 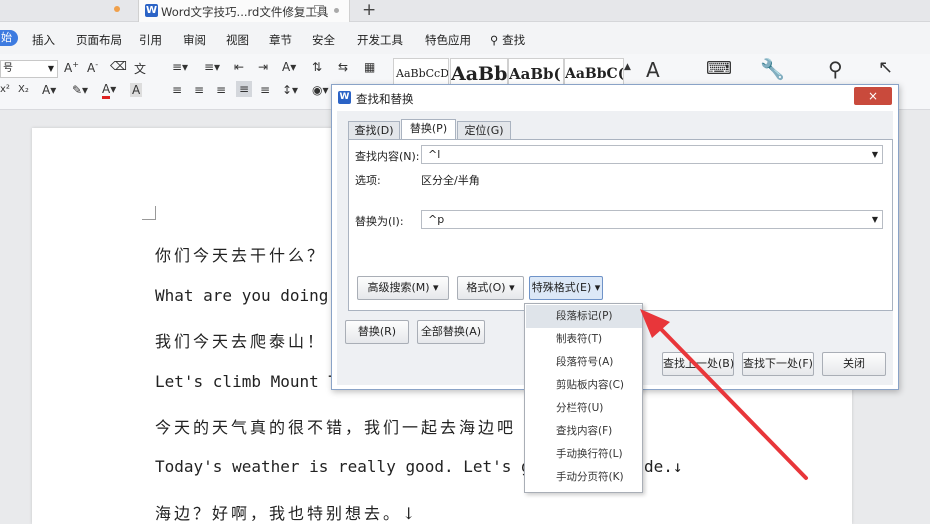 I want to click on document-tab-title: Word文字技巧...rd文件修复工具, so click(x=245, y=12).